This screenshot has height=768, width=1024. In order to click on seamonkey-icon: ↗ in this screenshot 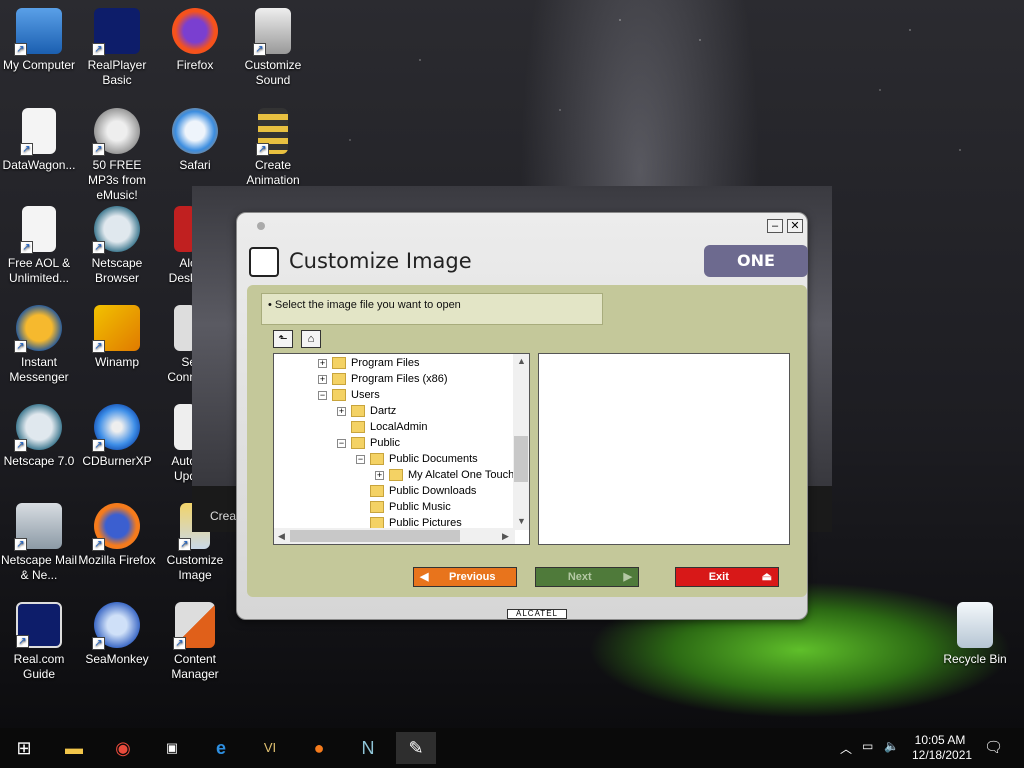, I will do `click(116, 626)`.